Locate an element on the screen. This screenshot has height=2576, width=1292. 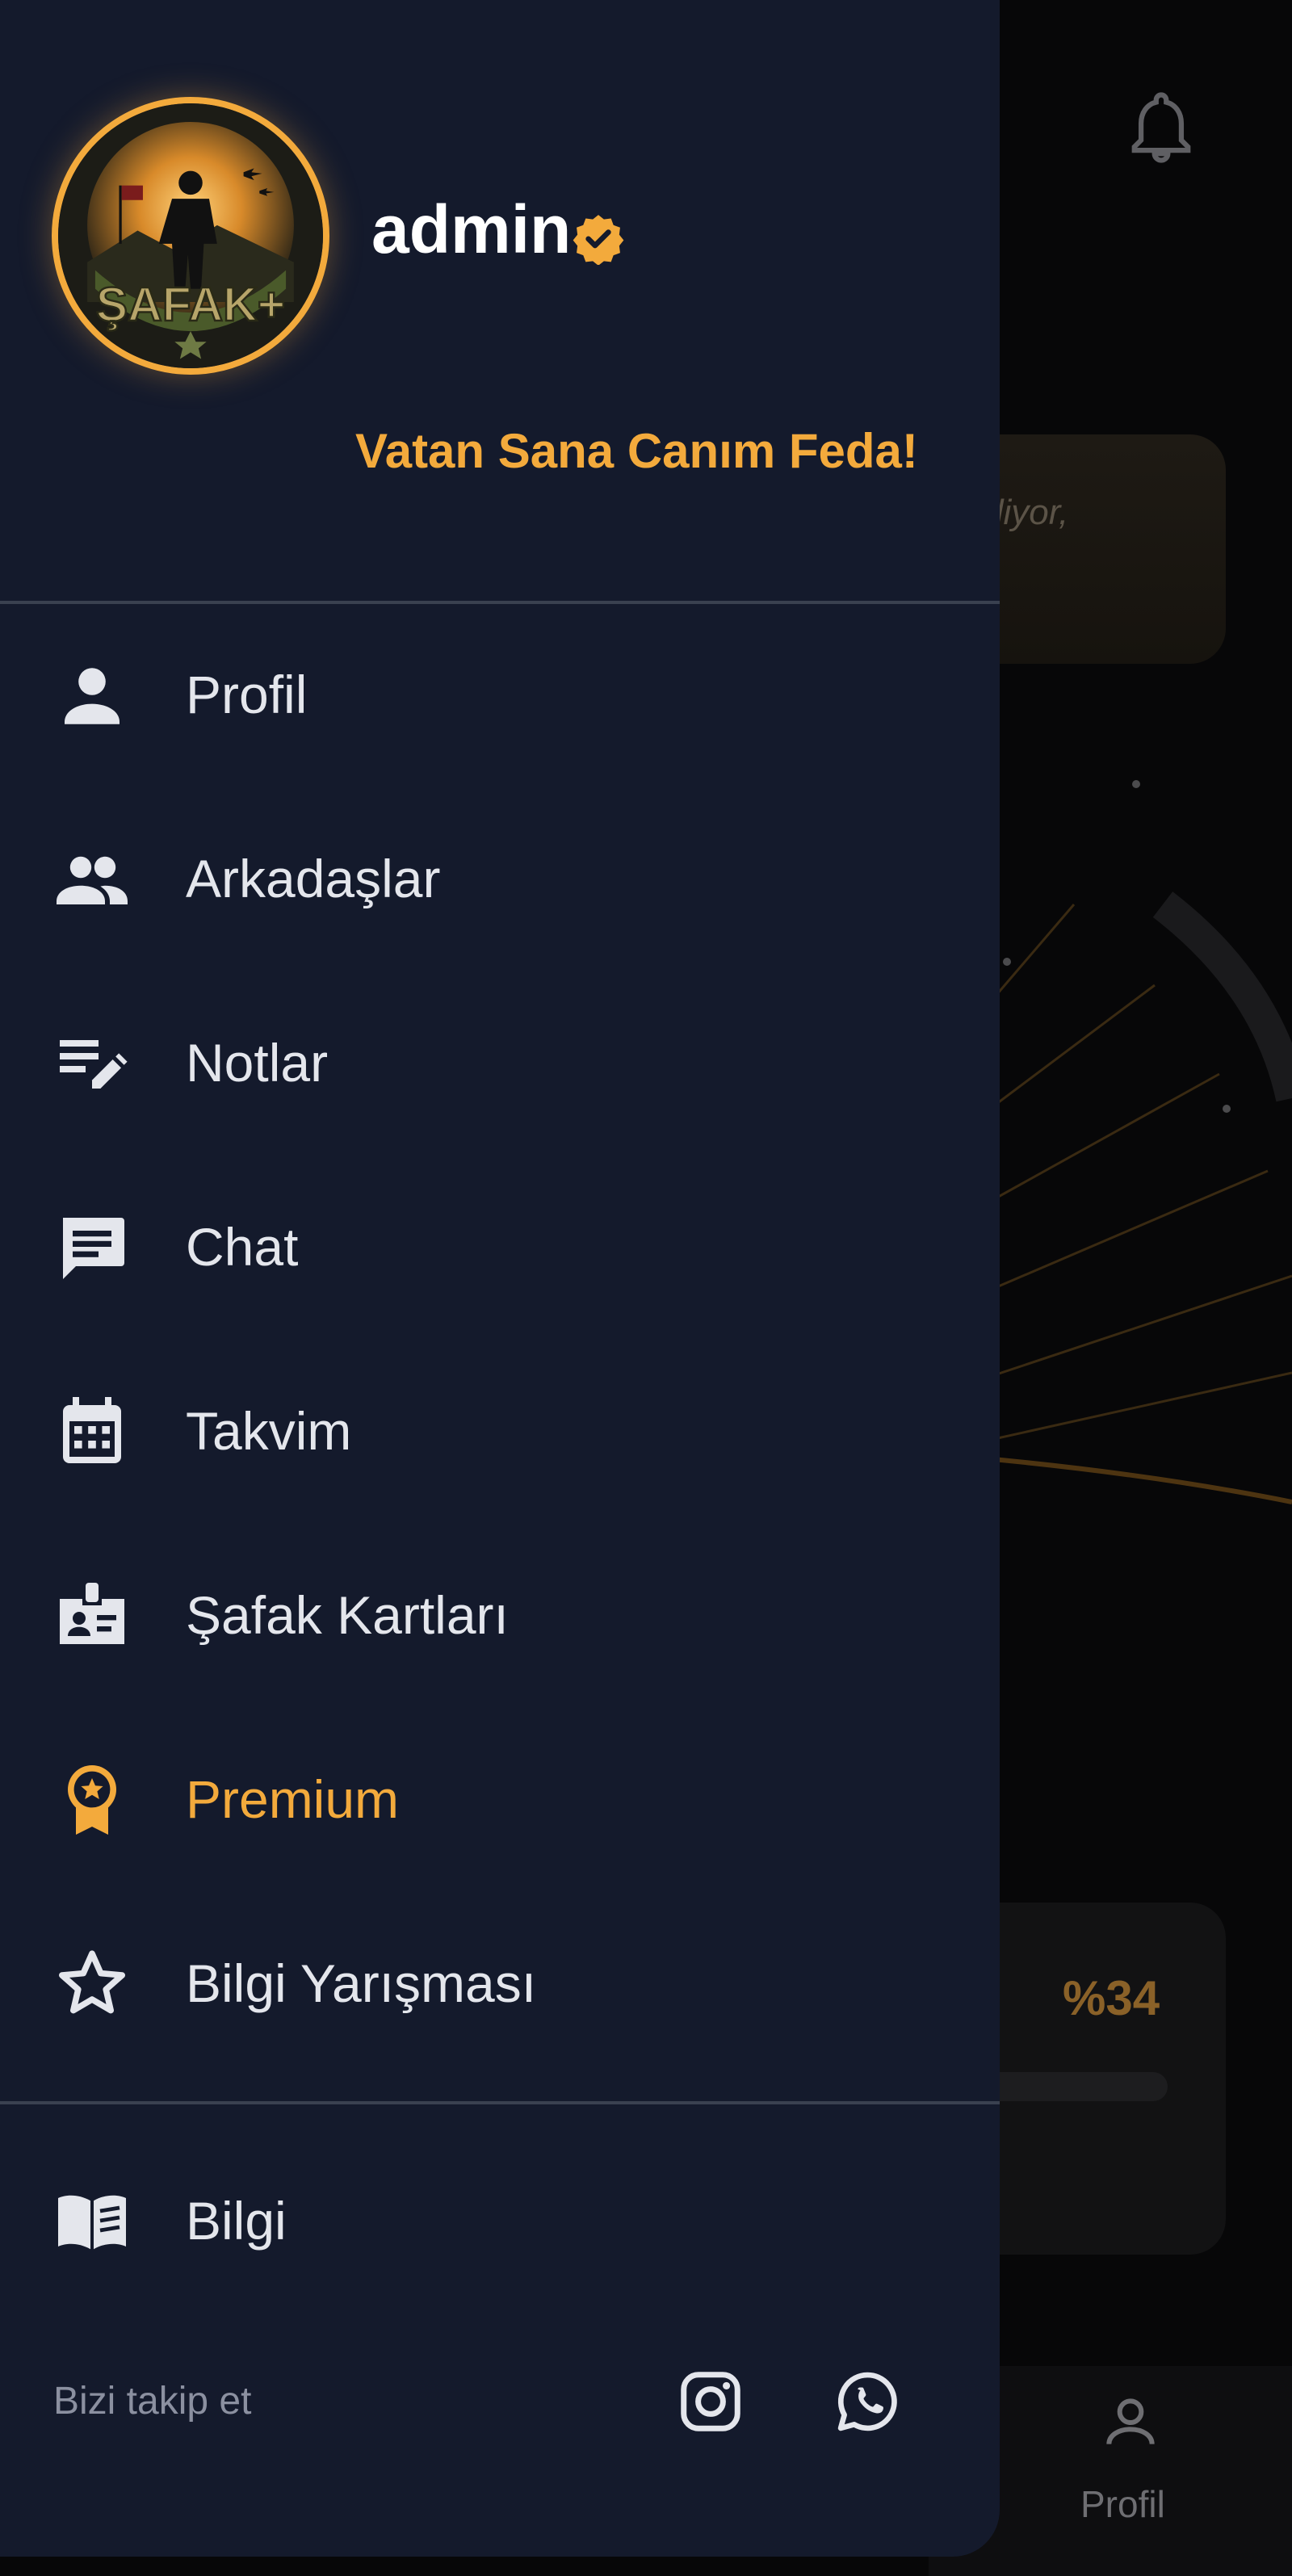
whatsapp-icon is located at coordinates (867, 2401).